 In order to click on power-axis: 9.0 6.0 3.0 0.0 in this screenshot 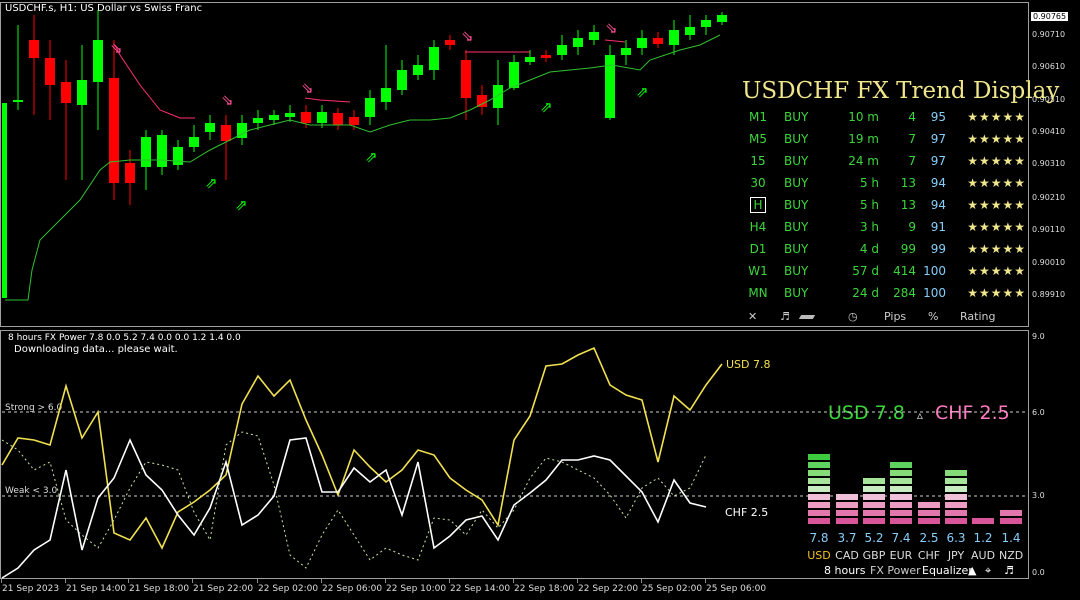, I will do `click(1055, 455)`.